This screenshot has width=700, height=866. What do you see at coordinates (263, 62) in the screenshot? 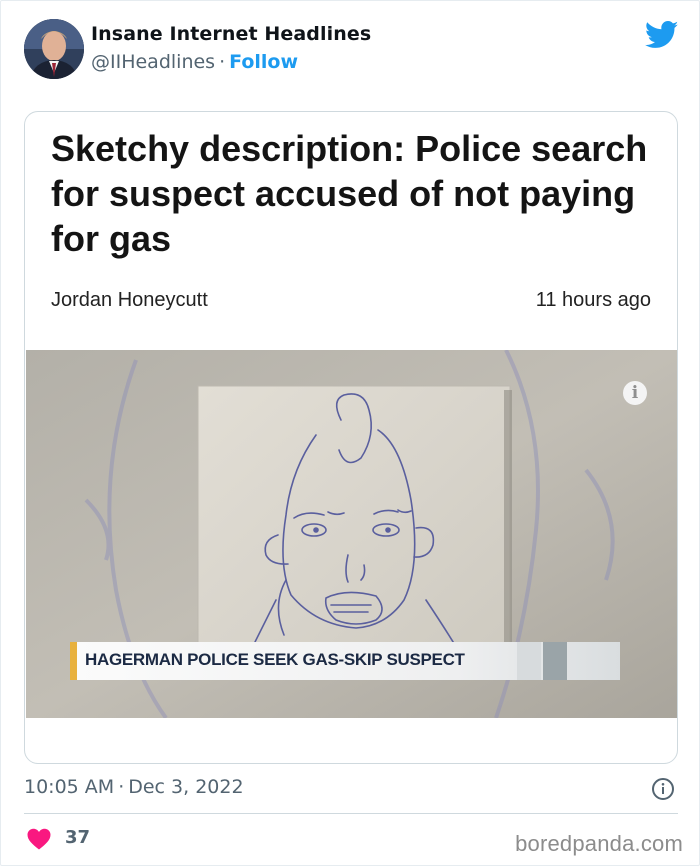
I see `follow-button: Follow` at bounding box center [263, 62].